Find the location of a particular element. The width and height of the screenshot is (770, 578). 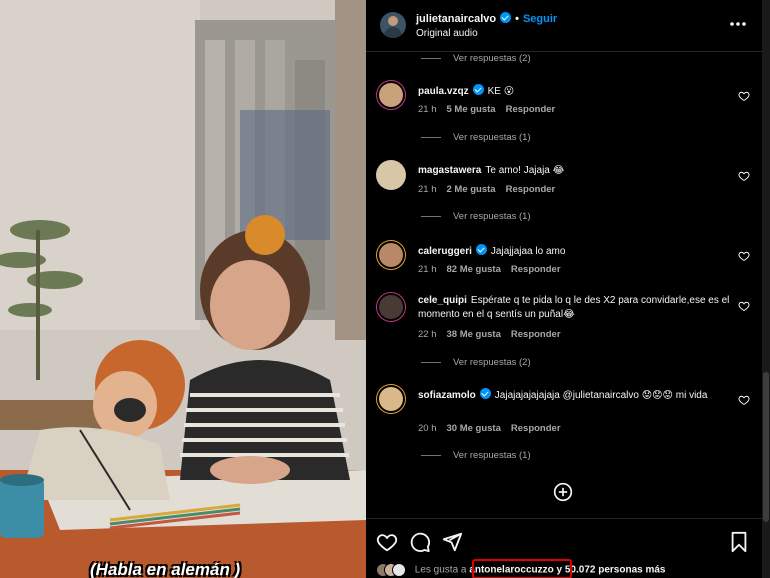

commenter-username: sofiazamolo is located at coordinates (447, 395).